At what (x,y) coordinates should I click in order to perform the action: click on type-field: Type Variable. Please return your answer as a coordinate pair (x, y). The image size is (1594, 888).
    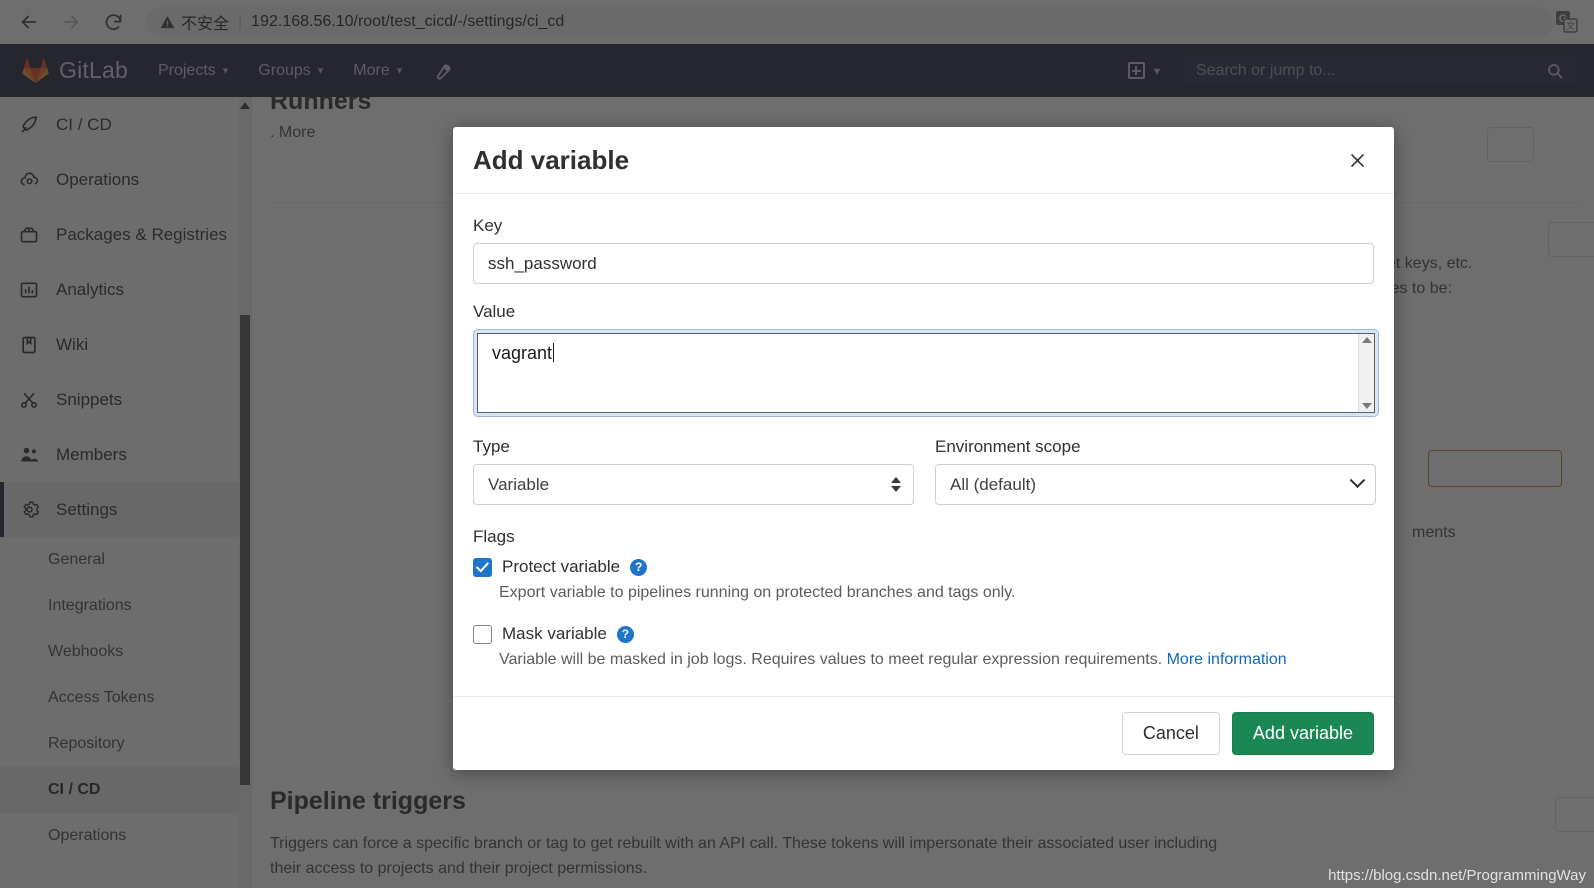
    Looking at the image, I should click on (693, 471).